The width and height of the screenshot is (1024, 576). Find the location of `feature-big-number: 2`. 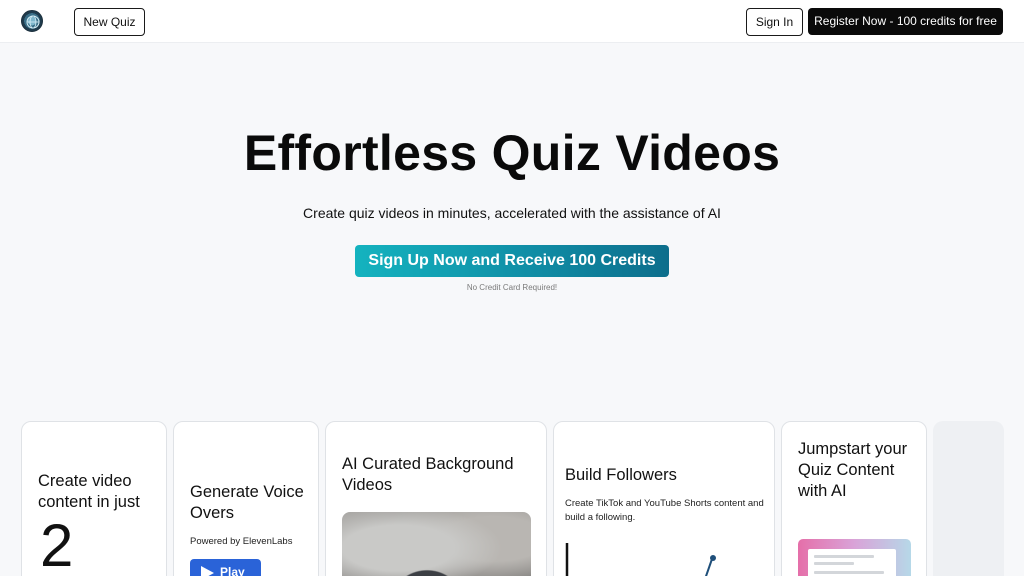

feature-big-number: 2 is located at coordinates (57, 544).